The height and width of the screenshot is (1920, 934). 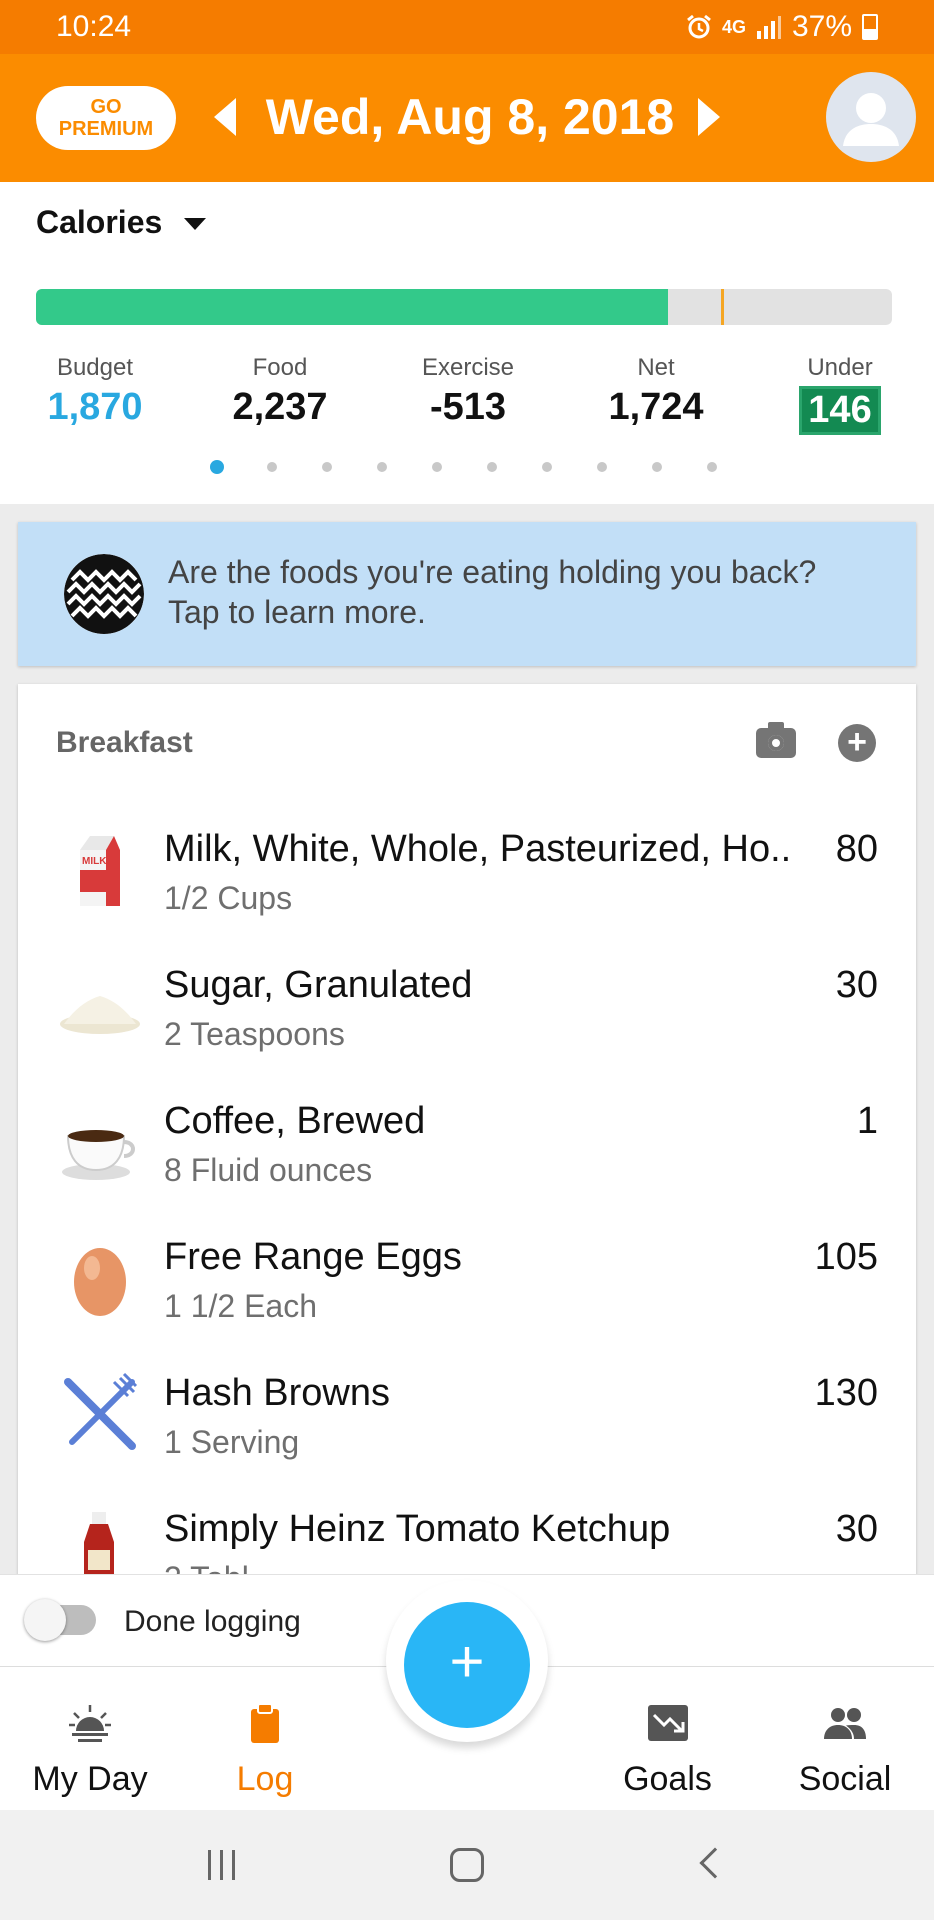 What do you see at coordinates (870, 27) in the screenshot?
I see `battery-icon` at bounding box center [870, 27].